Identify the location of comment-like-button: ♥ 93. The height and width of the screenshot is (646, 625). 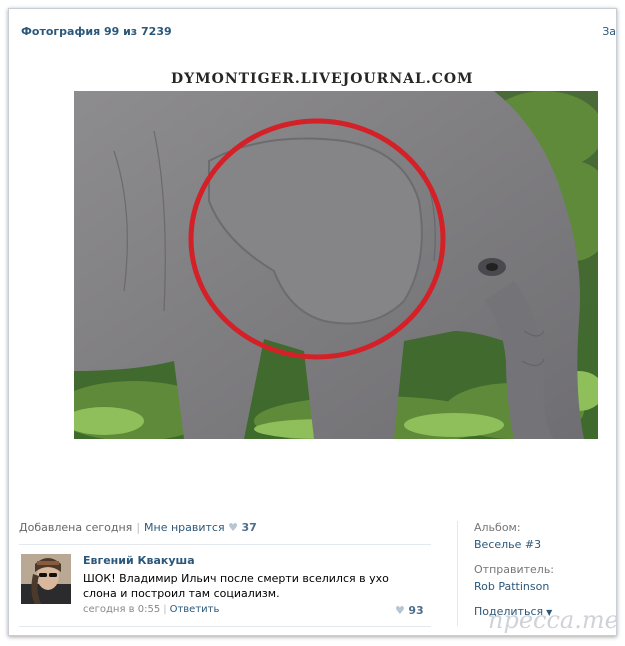
(409, 610).